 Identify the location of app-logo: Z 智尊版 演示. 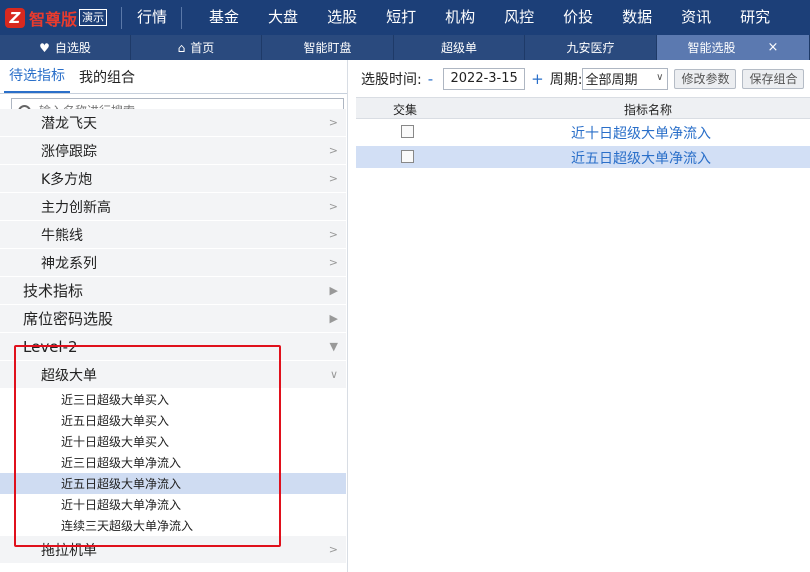
(54, 17).